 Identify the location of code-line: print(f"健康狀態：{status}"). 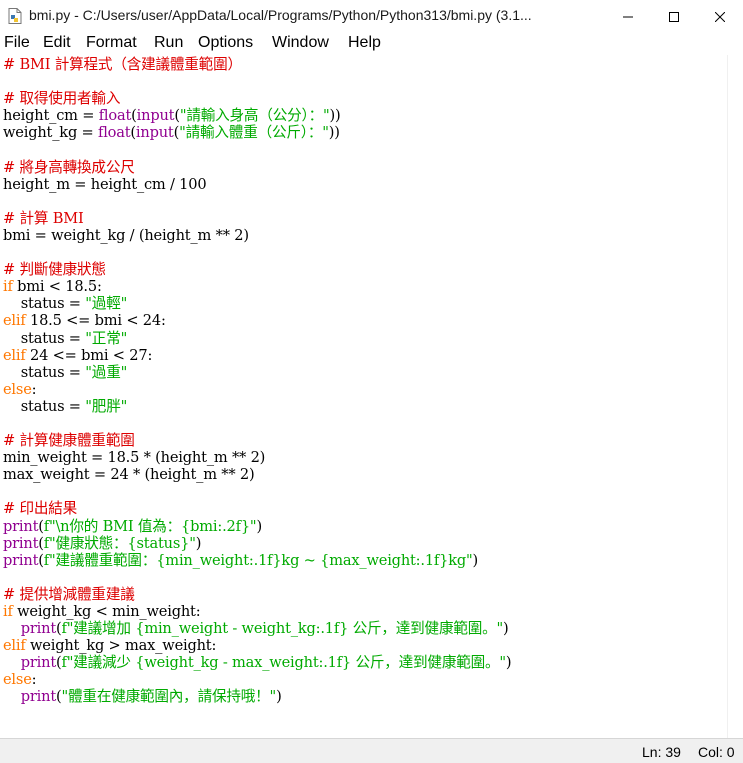
(257, 543).